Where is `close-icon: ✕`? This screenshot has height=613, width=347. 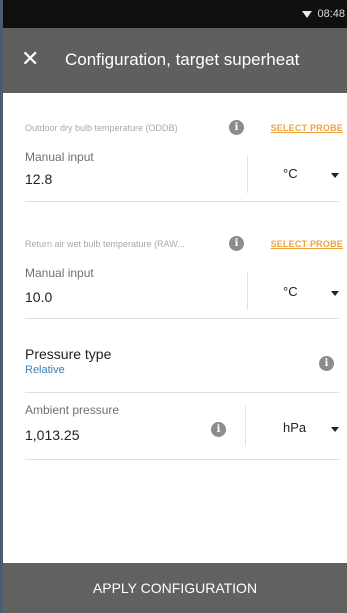 close-icon: ✕ is located at coordinates (30, 59).